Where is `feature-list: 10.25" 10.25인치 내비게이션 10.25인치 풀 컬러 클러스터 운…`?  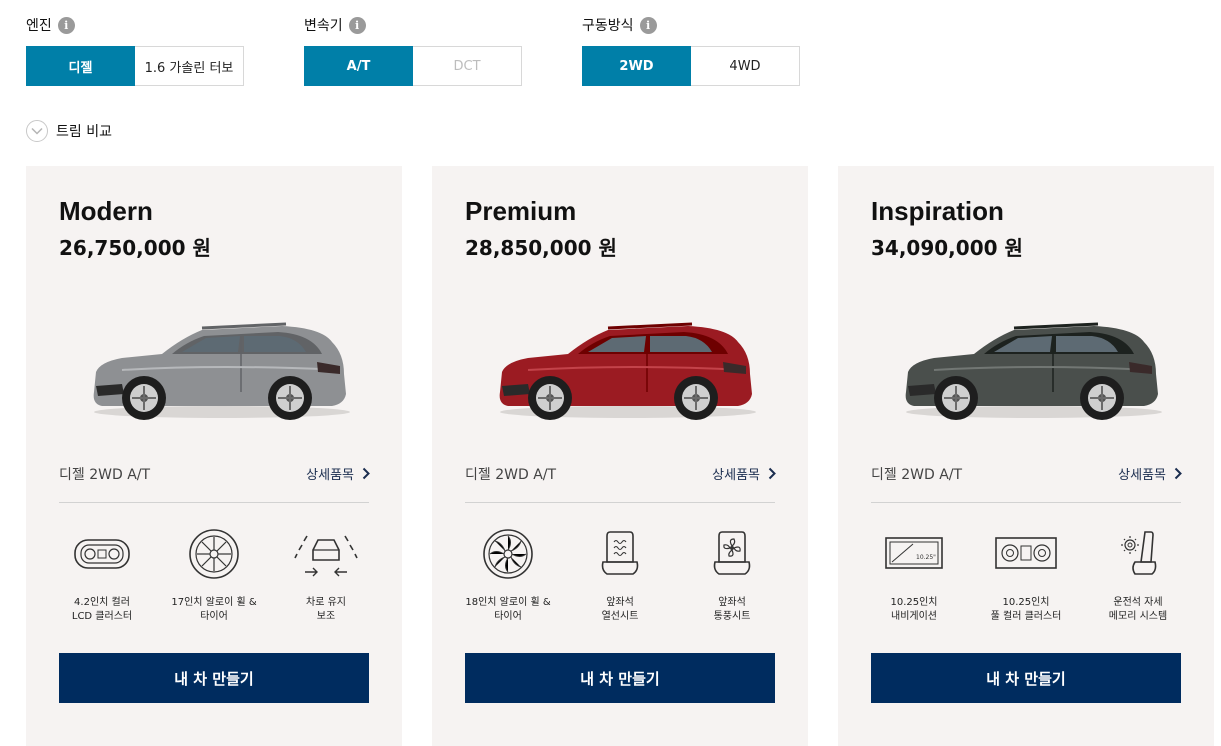
feature-list: 10.25" 10.25인치 내비게이션 10.25인치 풀 컬러 클러스터 운… is located at coordinates (1026, 576).